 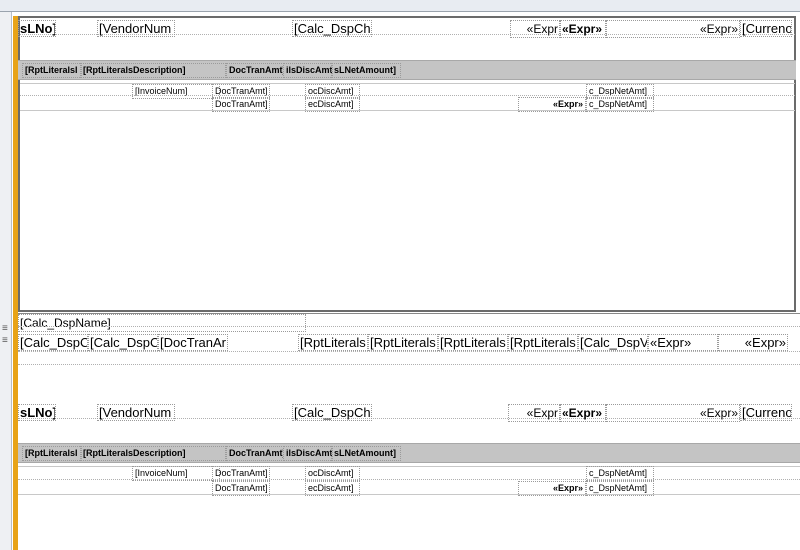 What do you see at coordinates (543, 342) in the screenshot?
I see `rpt-literals-total-field-4: [RptLiterals` at bounding box center [543, 342].